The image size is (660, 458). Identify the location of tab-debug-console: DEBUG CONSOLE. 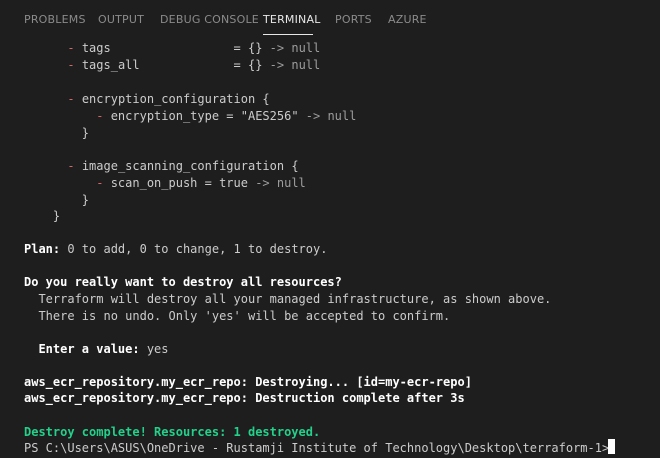
(209, 19).